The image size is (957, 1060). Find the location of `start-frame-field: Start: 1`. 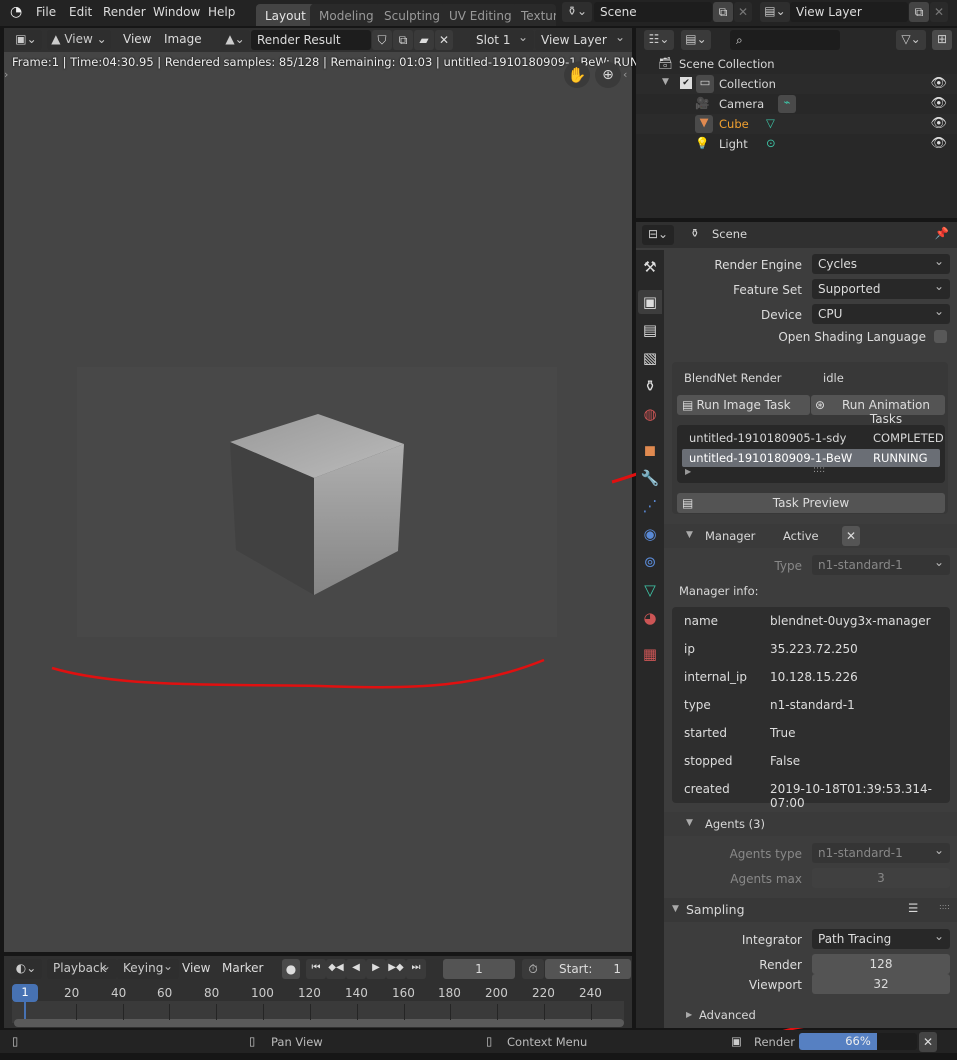

start-frame-field: Start: 1 is located at coordinates (588, 969).